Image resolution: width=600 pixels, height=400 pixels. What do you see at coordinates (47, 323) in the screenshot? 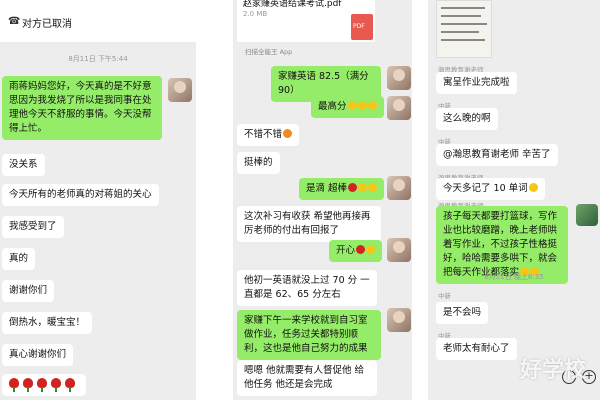
I see `message-bubble: 倒热水，暖宝宝！` at bounding box center [47, 323].